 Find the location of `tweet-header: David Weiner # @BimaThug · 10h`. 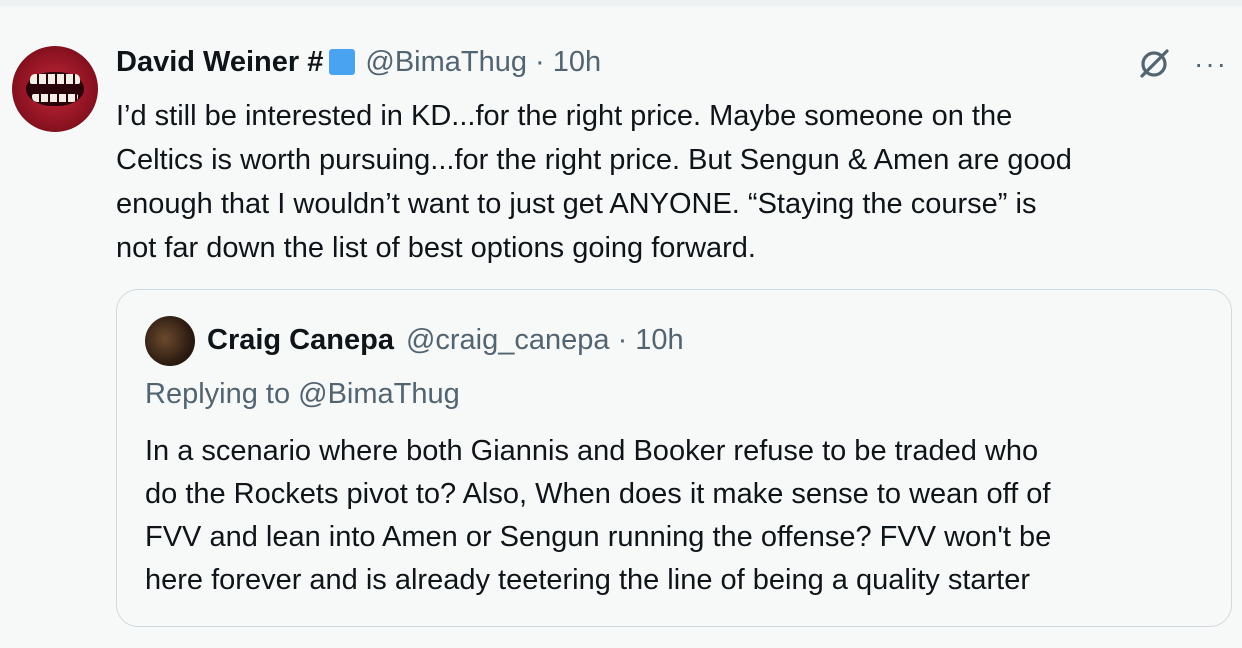

tweet-header: David Weiner # @BimaThug · 10h is located at coordinates (358, 62).